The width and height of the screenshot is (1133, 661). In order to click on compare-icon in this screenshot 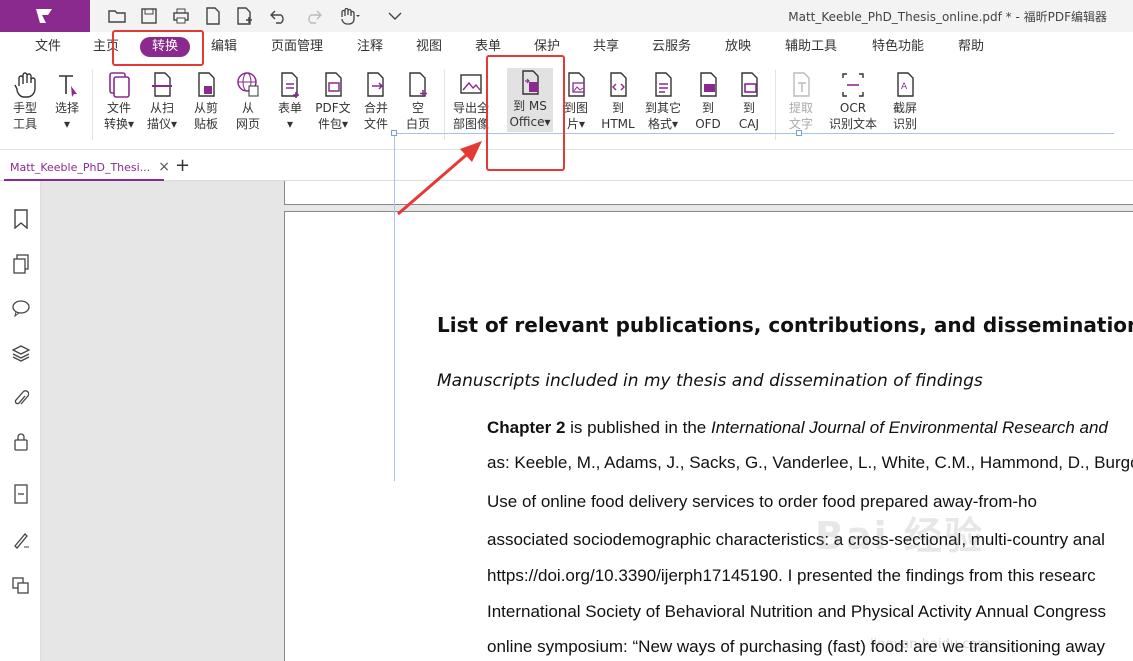, I will do `click(21, 586)`.